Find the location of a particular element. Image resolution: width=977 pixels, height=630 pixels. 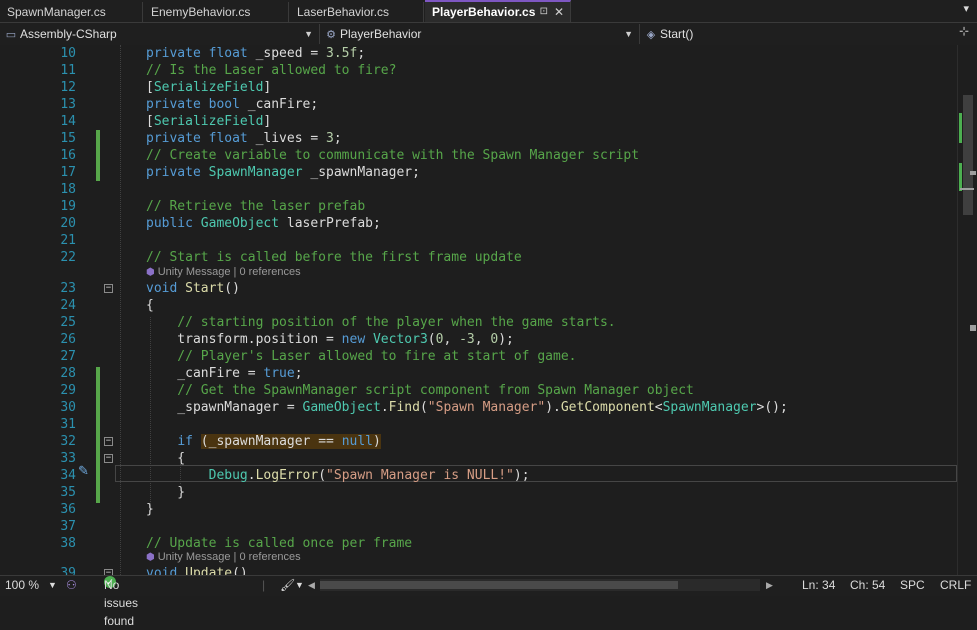

code-text: { is located at coordinates (166, 458).